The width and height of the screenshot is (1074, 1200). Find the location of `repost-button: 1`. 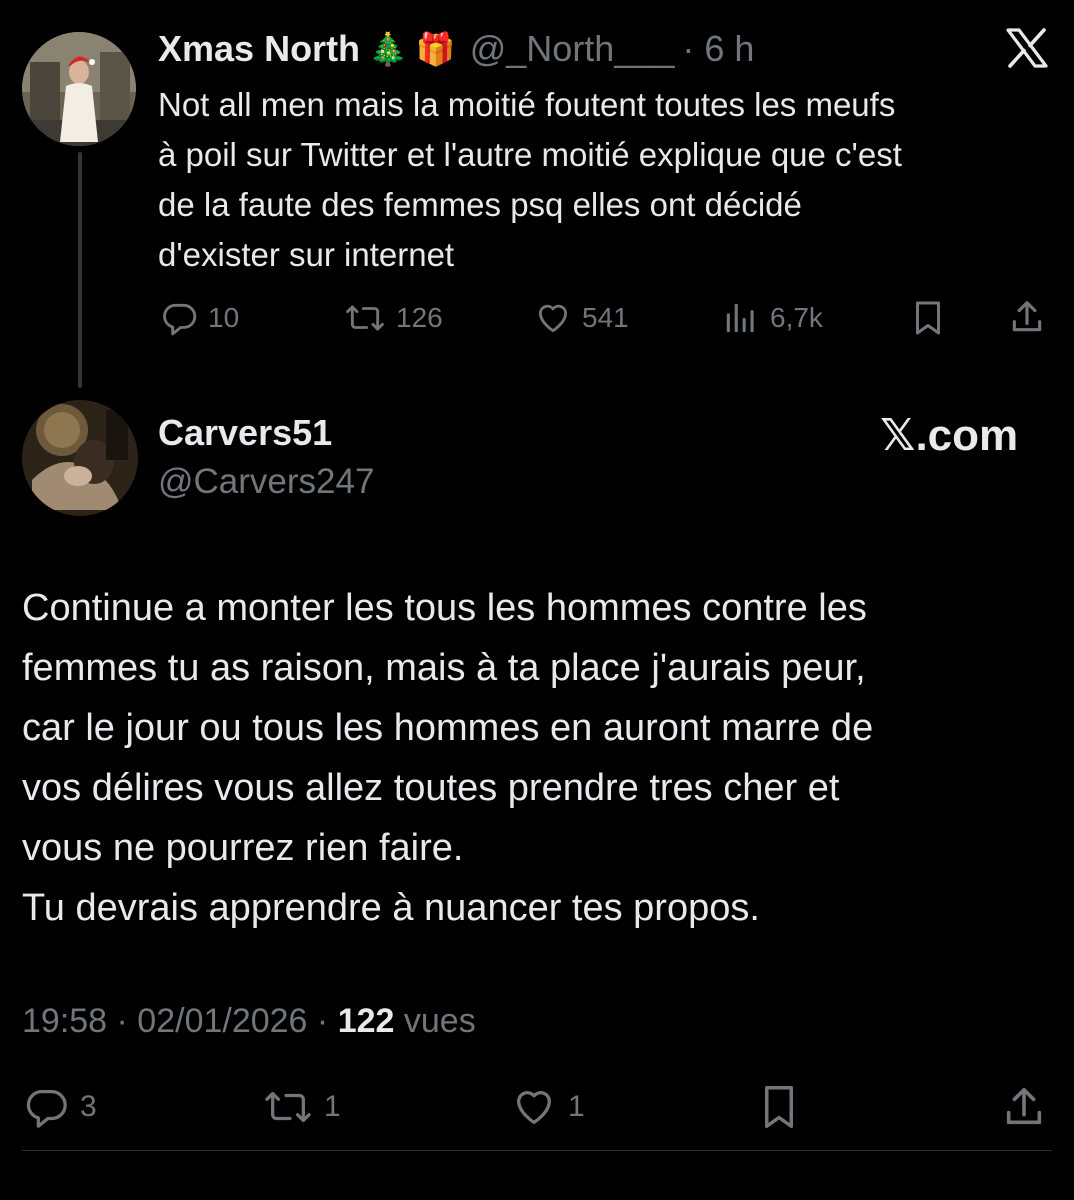

repost-button: 1 is located at coordinates (301, 1107).